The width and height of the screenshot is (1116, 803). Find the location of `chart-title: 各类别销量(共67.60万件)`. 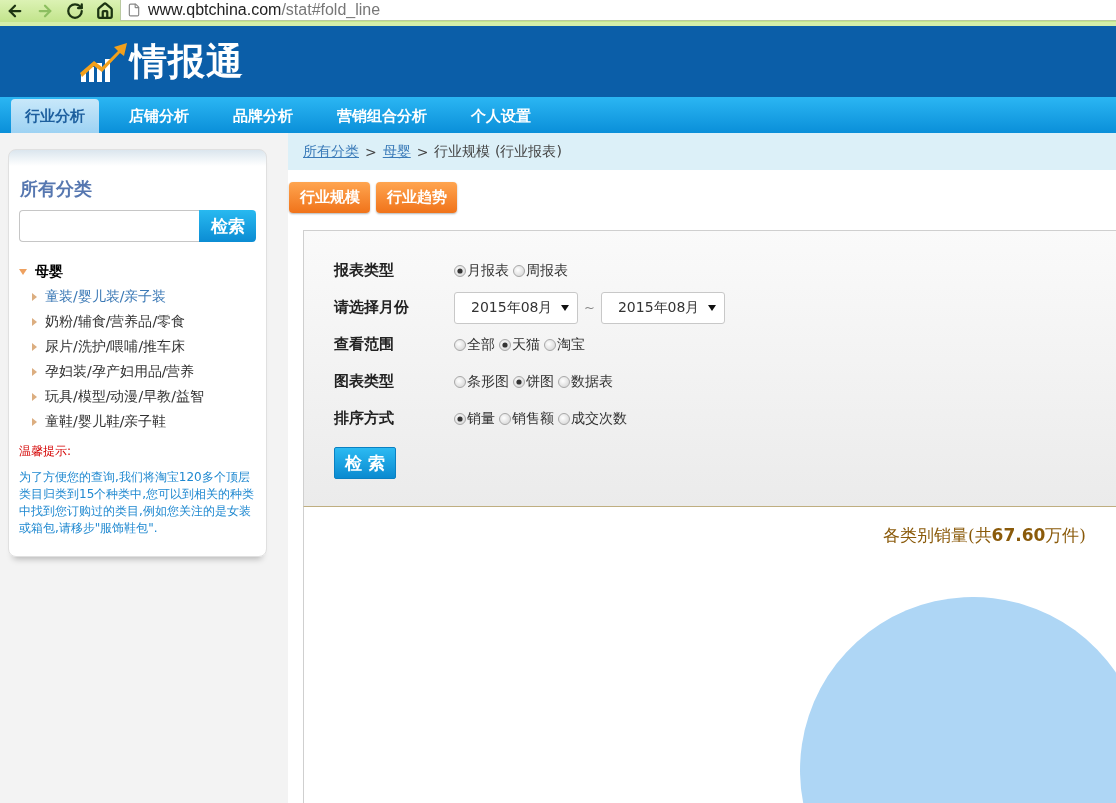

chart-title: 各类别销量(共67.60万件) is located at coordinates (984, 535).